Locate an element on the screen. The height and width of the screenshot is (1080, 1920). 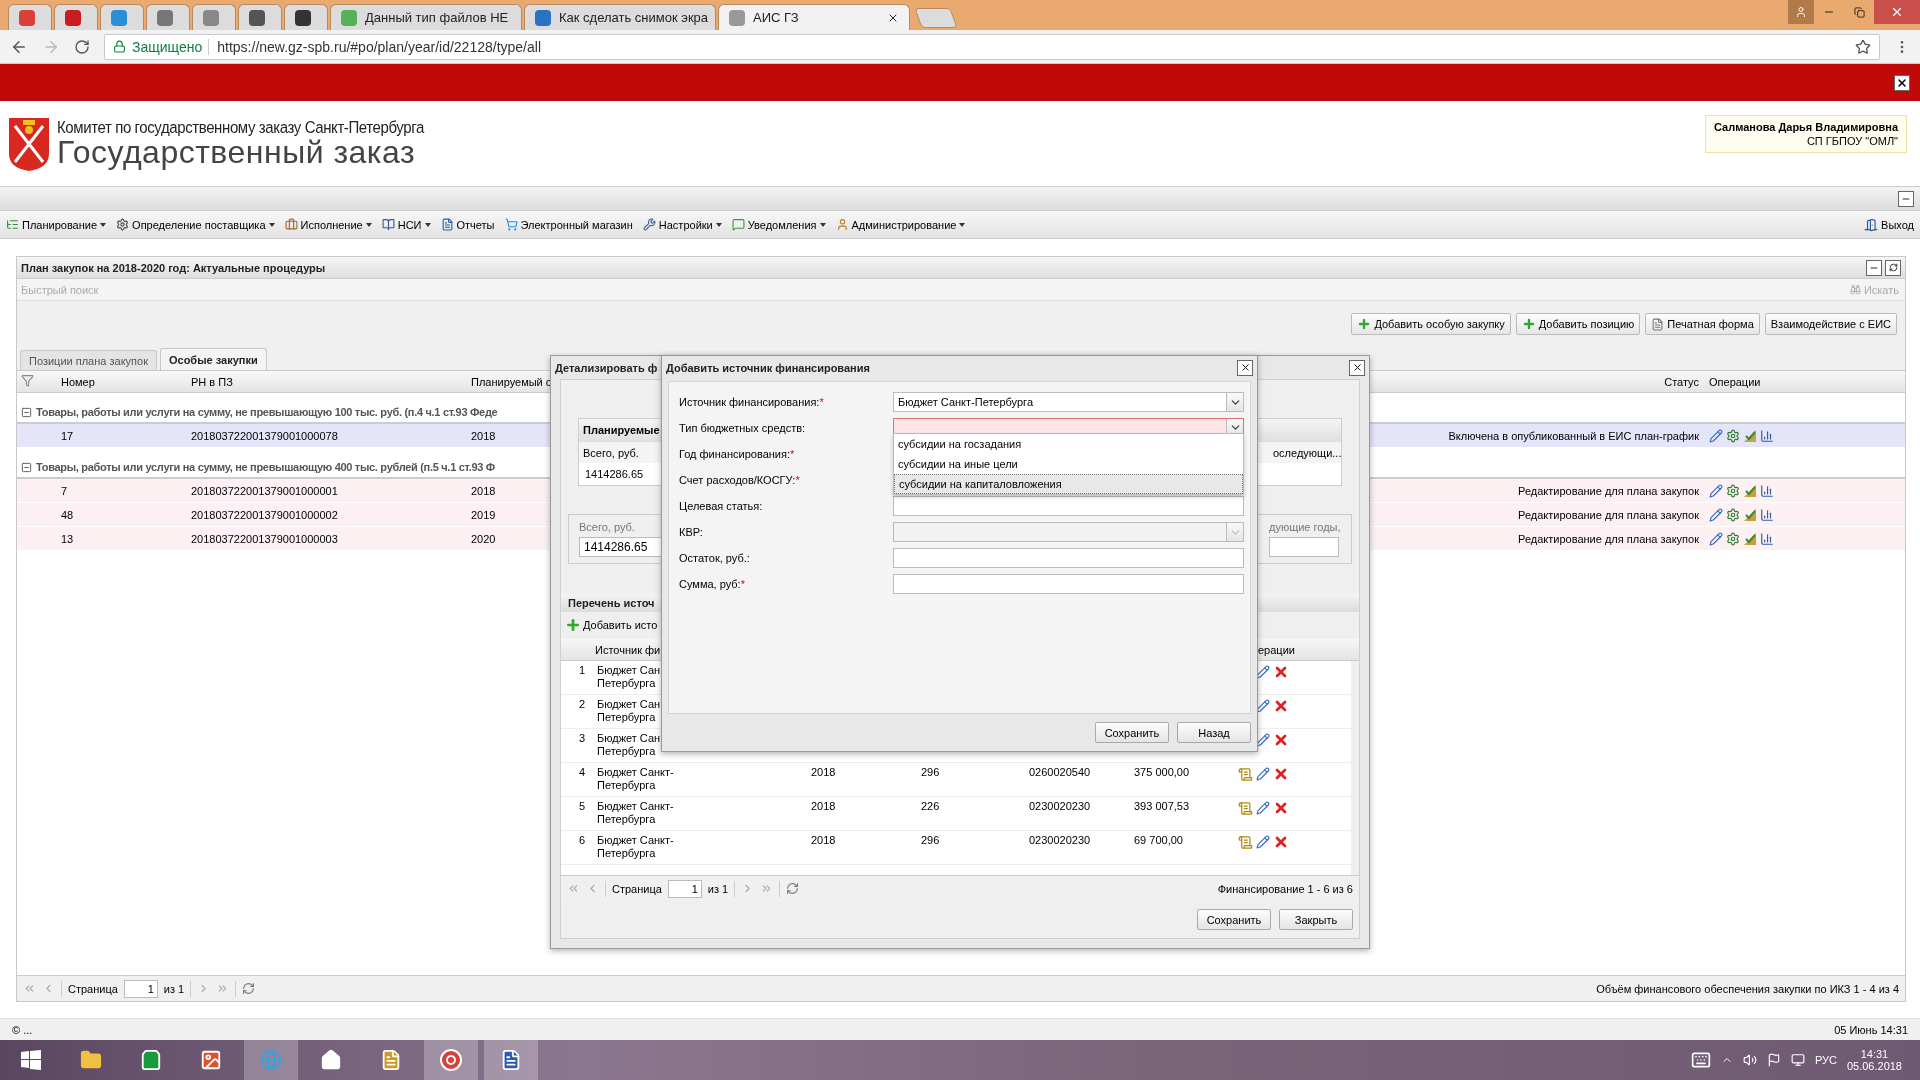
site-subtitle: Комитет по государственному заказу Санкт-Петербурга is located at coordinates (240, 126).